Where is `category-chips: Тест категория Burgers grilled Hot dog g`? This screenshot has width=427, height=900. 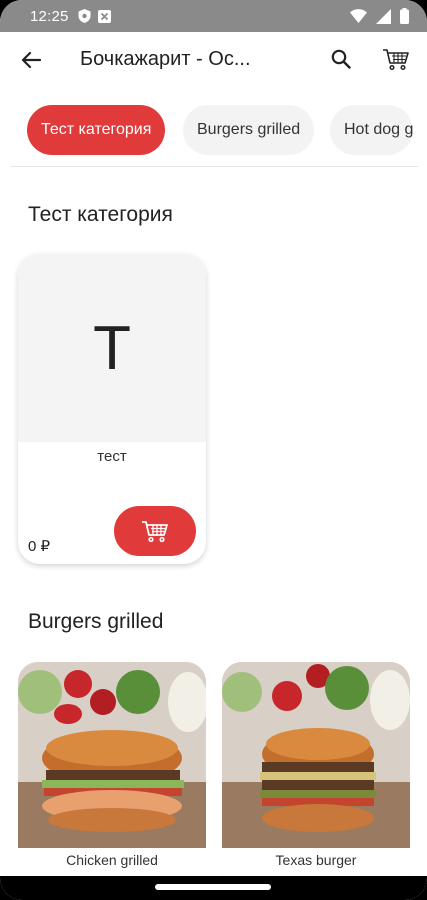 category-chips: Тест категория Burgers grilled Hot dog g is located at coordinates (213, 131).